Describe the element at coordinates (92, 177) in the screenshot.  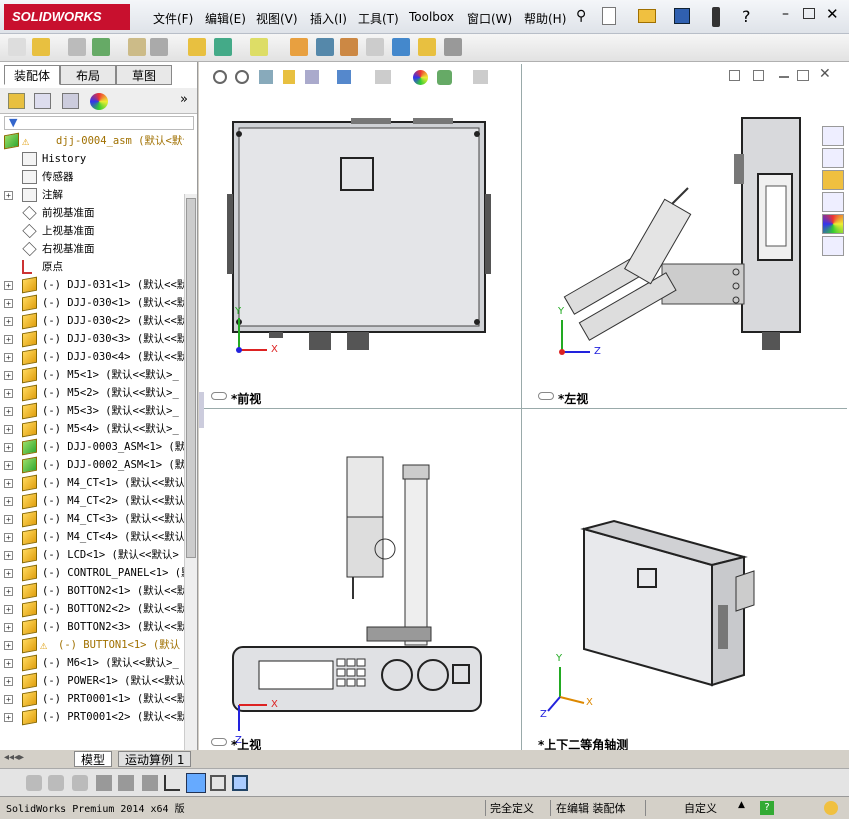
I see `tree-item: 传感器` at that location.